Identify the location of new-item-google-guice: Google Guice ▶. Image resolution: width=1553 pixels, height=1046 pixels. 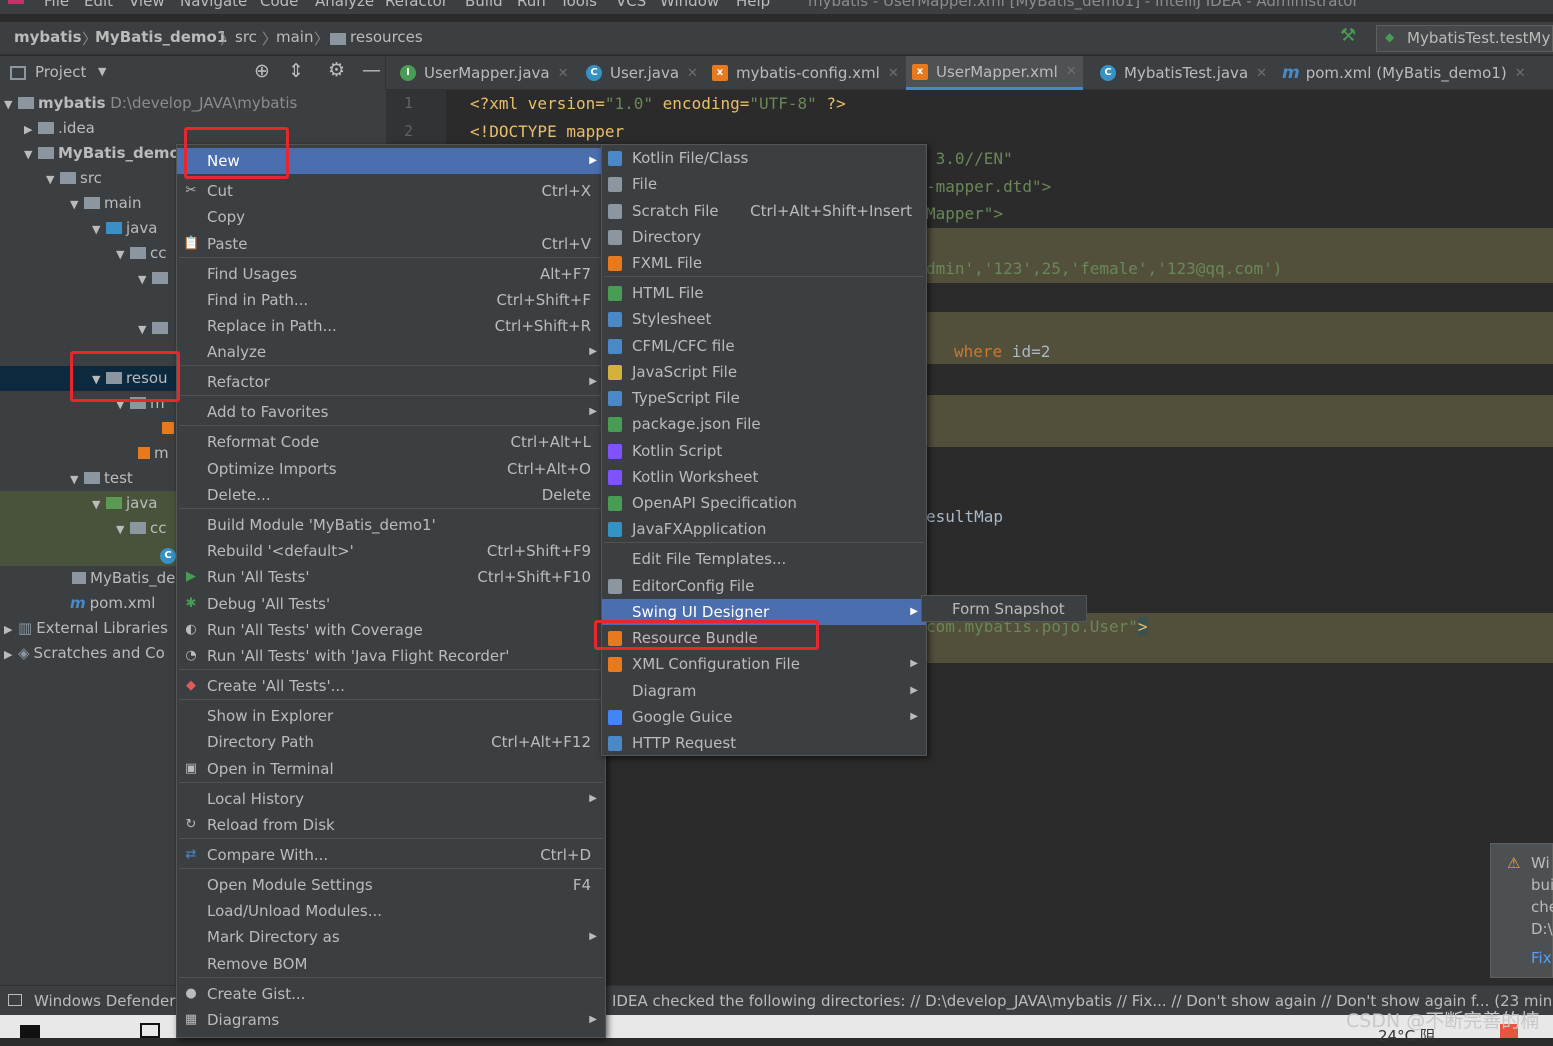
(764, 717).